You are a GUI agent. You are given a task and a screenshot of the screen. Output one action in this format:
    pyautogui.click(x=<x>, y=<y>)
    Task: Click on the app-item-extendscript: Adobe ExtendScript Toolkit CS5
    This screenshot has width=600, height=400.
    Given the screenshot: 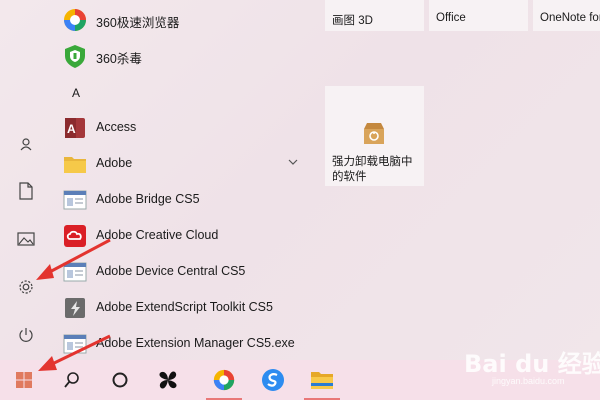 What is the action you would take?
    pyautogui.click(x=180, y=307)
    